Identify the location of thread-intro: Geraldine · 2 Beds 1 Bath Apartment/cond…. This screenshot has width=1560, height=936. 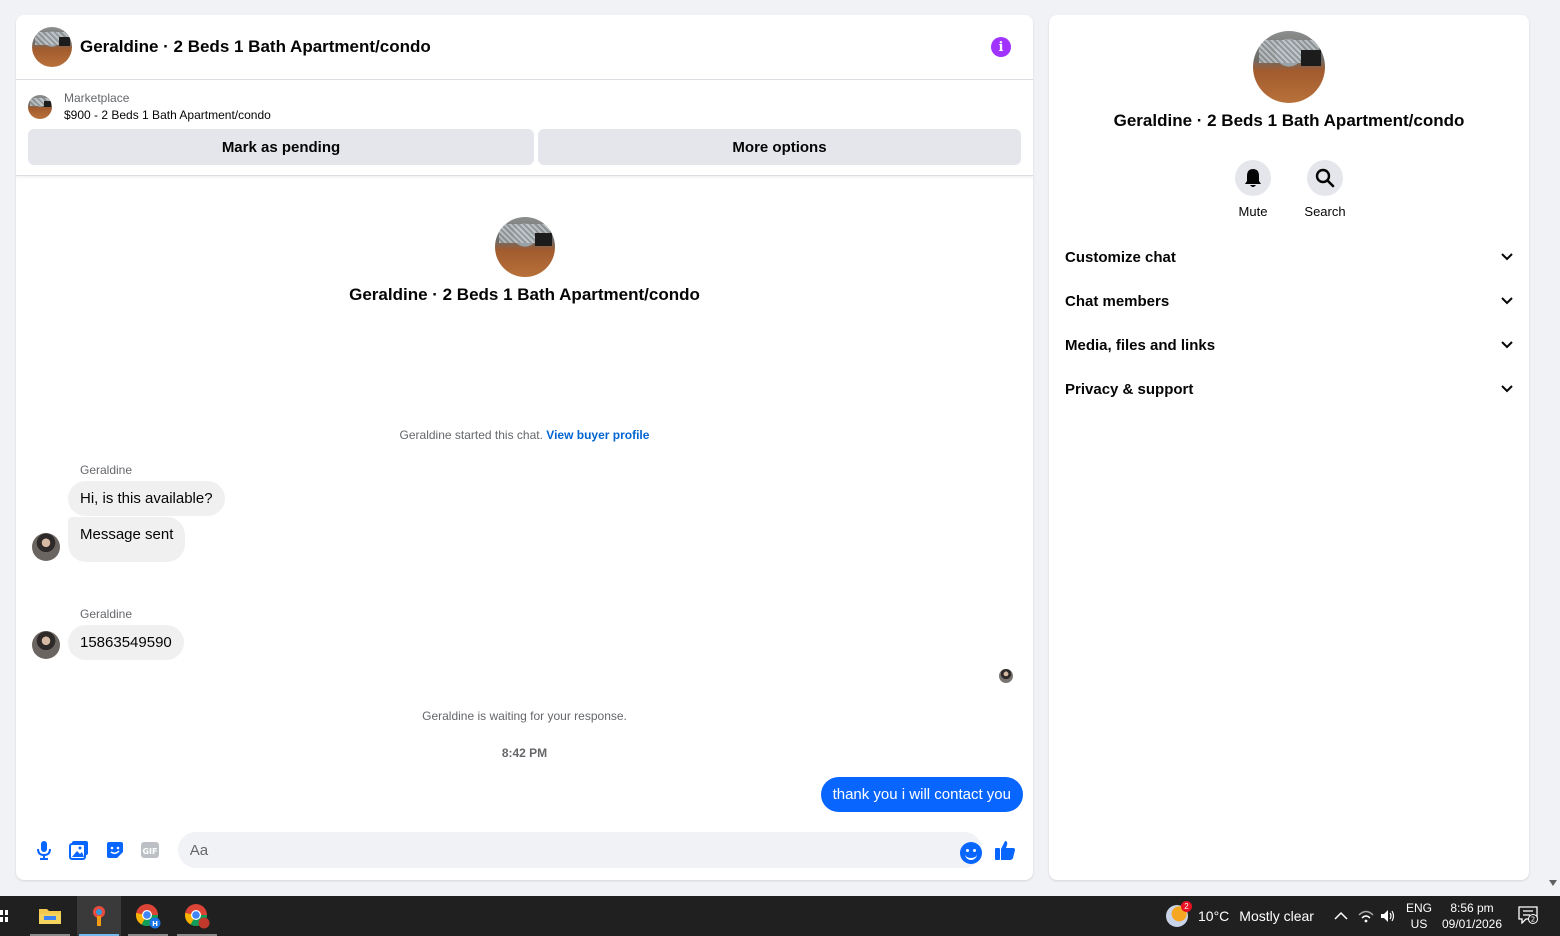
(524, 261).